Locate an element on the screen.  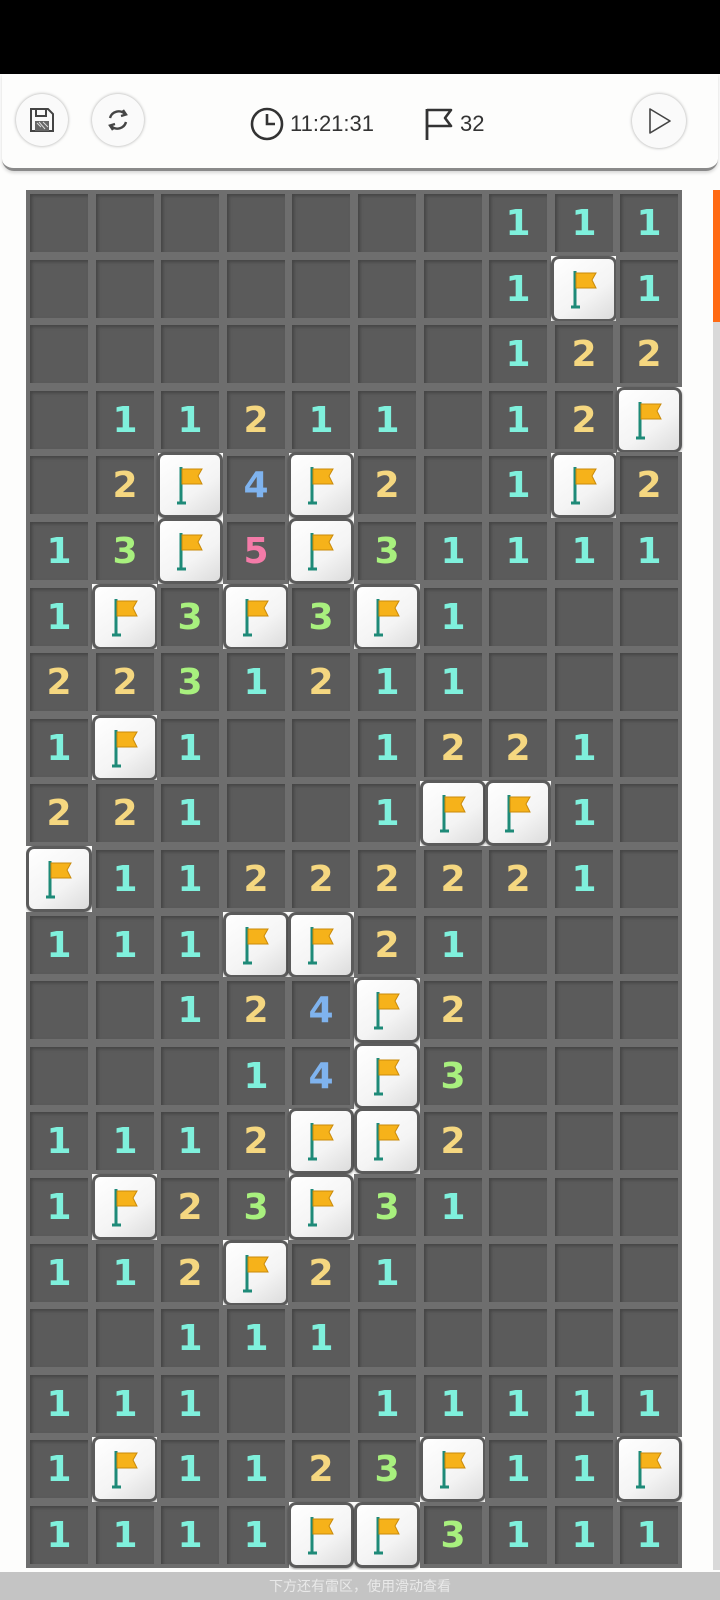
number-cell: 5 is located at coordinates (256, 551).